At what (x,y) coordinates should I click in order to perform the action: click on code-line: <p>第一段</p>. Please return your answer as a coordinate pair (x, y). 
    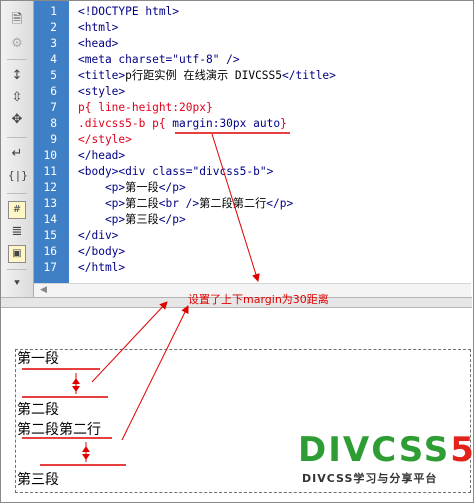
    Looking at the image, I should click on (132, 188).